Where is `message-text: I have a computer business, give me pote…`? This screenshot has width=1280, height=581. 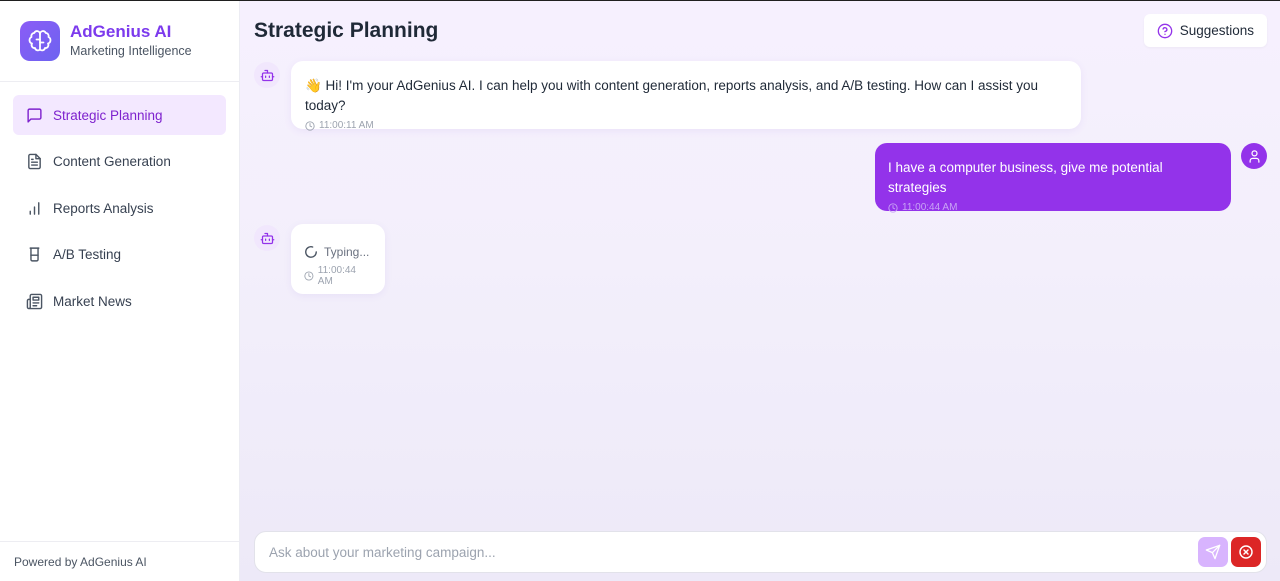
message-text: I have a computer business, give me pote… is located at coordinates (1025, 177).